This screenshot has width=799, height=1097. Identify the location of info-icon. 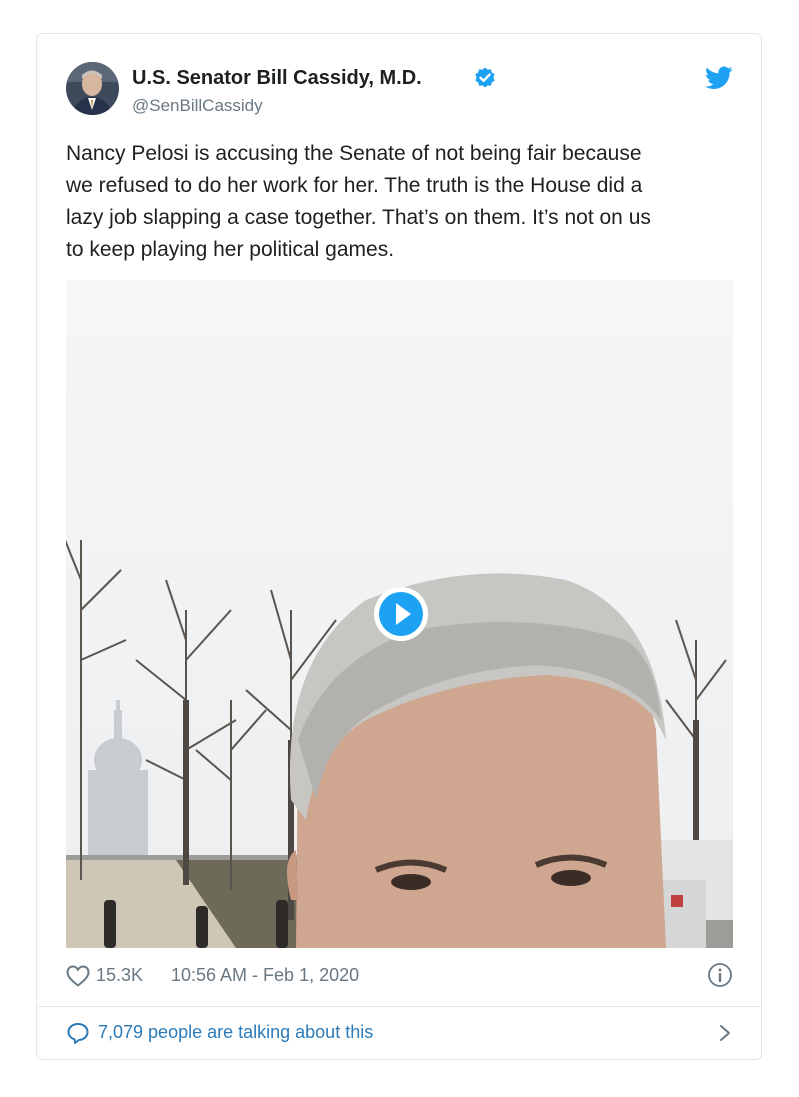
(720, 975).